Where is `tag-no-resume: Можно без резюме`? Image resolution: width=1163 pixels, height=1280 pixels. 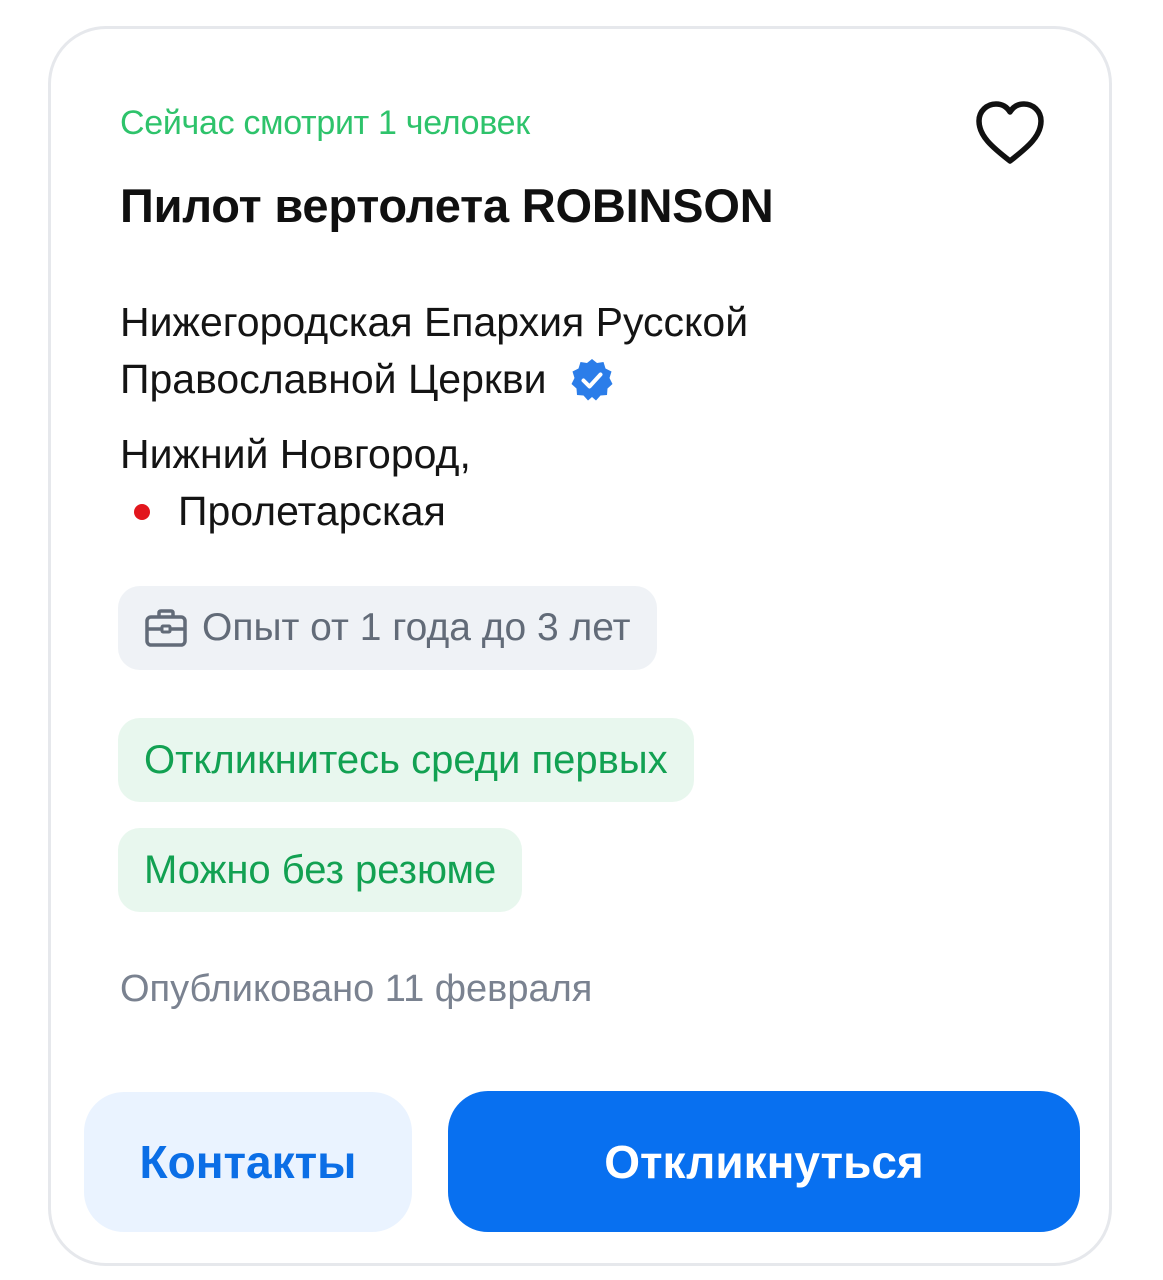 tag-no-resume: Можно без резюме is located at coordinates (320, 870).